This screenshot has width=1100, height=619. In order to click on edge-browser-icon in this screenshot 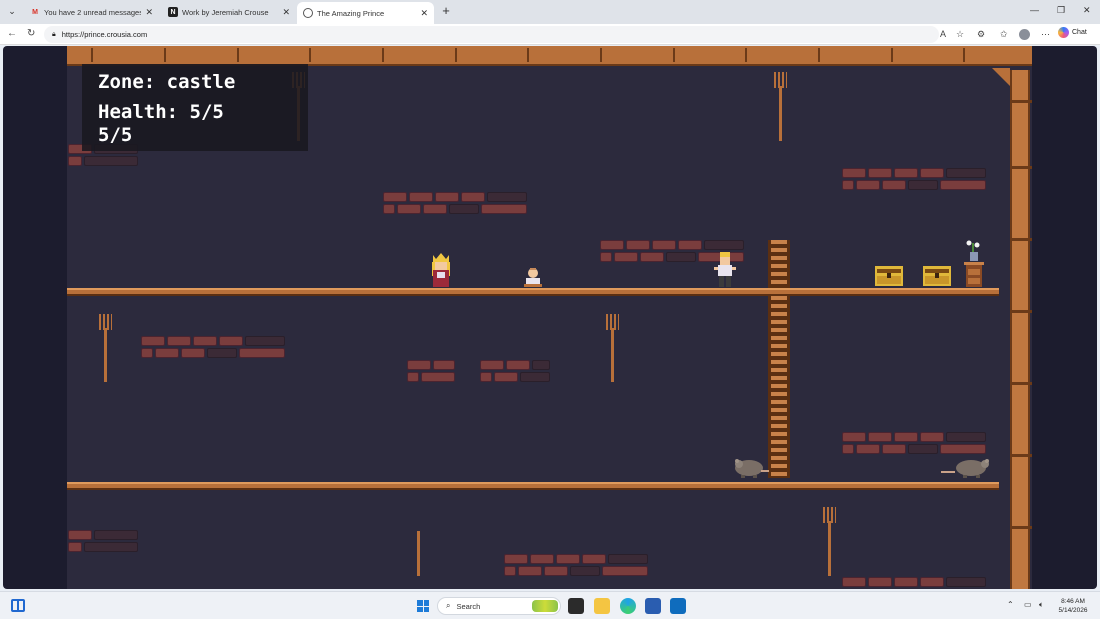, I will do `click(628, 606)`.